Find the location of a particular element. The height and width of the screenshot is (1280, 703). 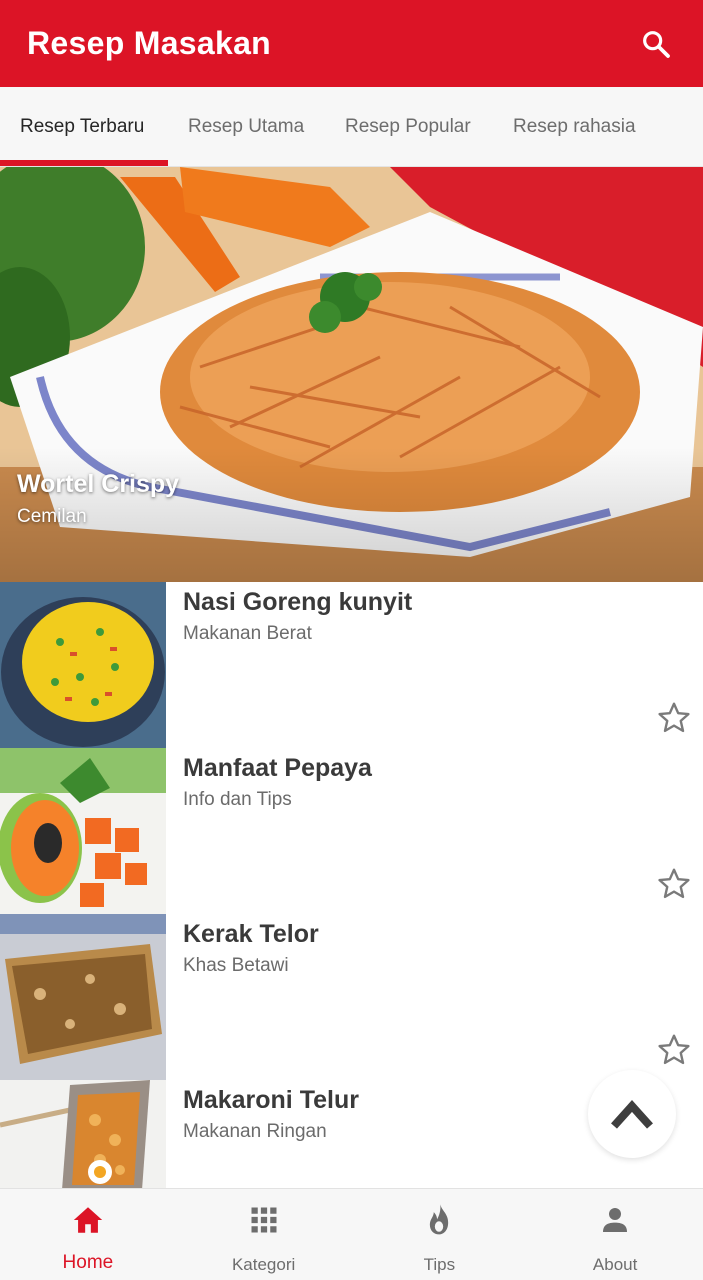

grid-icon is located at coordinates (264, 1220).